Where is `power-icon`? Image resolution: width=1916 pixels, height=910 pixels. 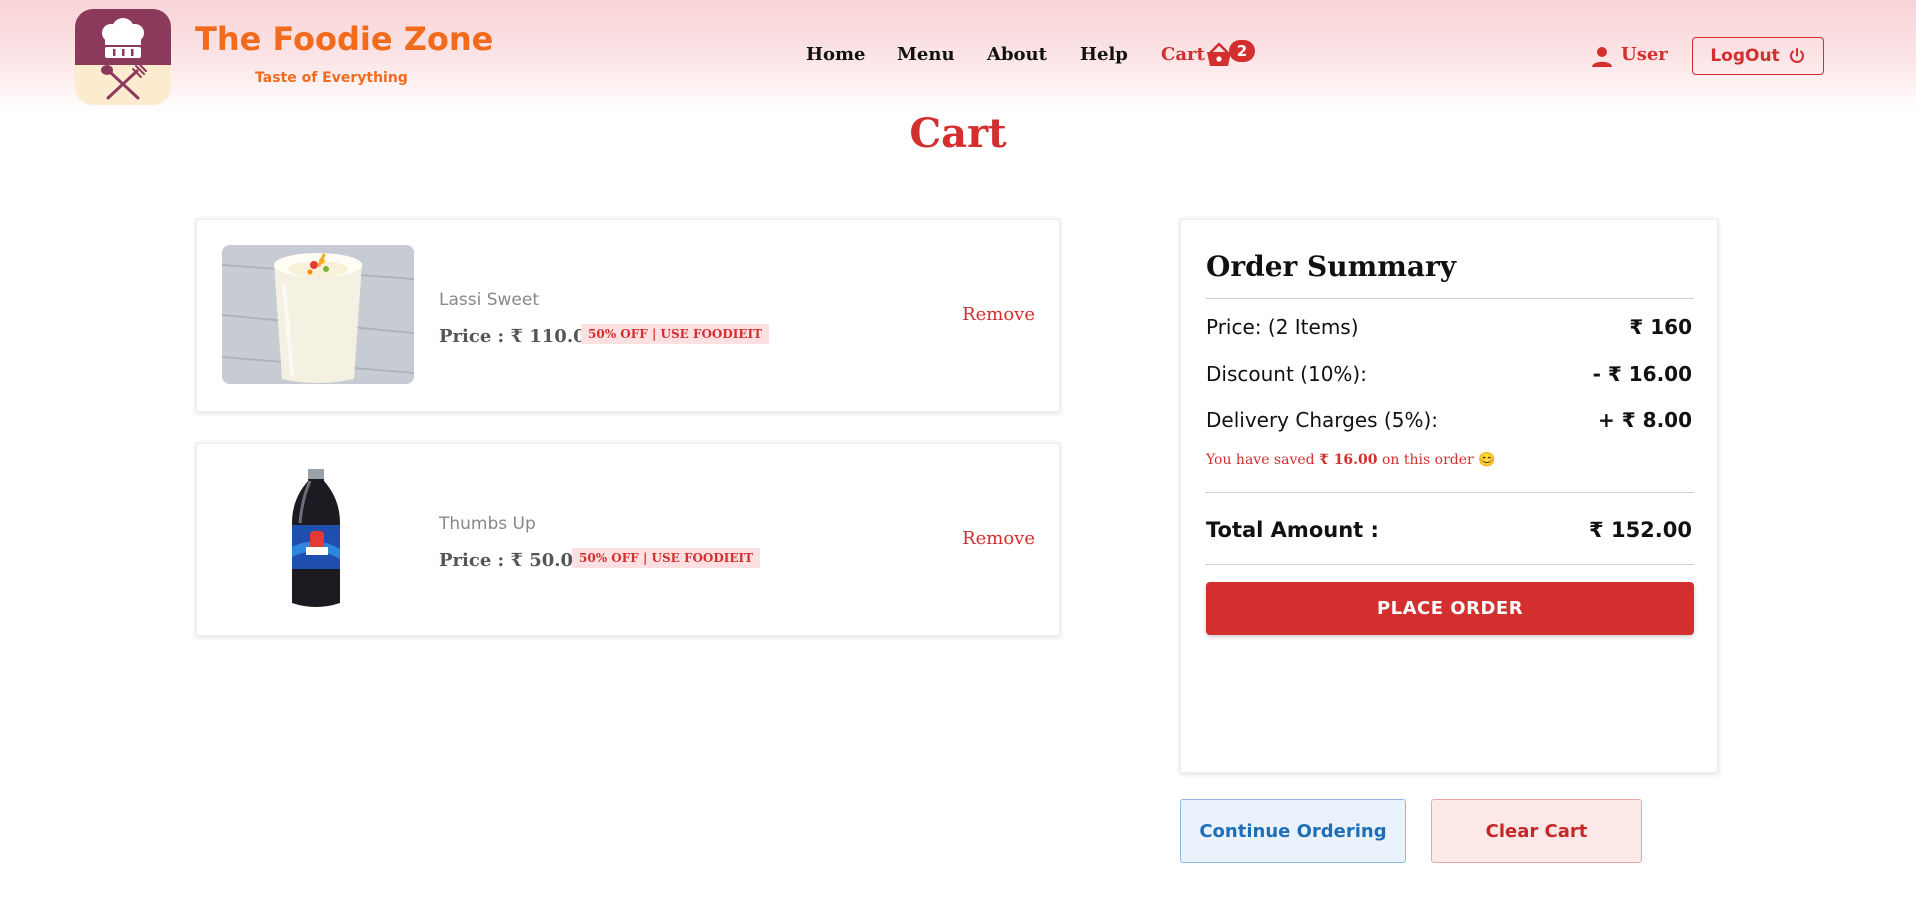 power-icon is located at coordinates (1796, 55).